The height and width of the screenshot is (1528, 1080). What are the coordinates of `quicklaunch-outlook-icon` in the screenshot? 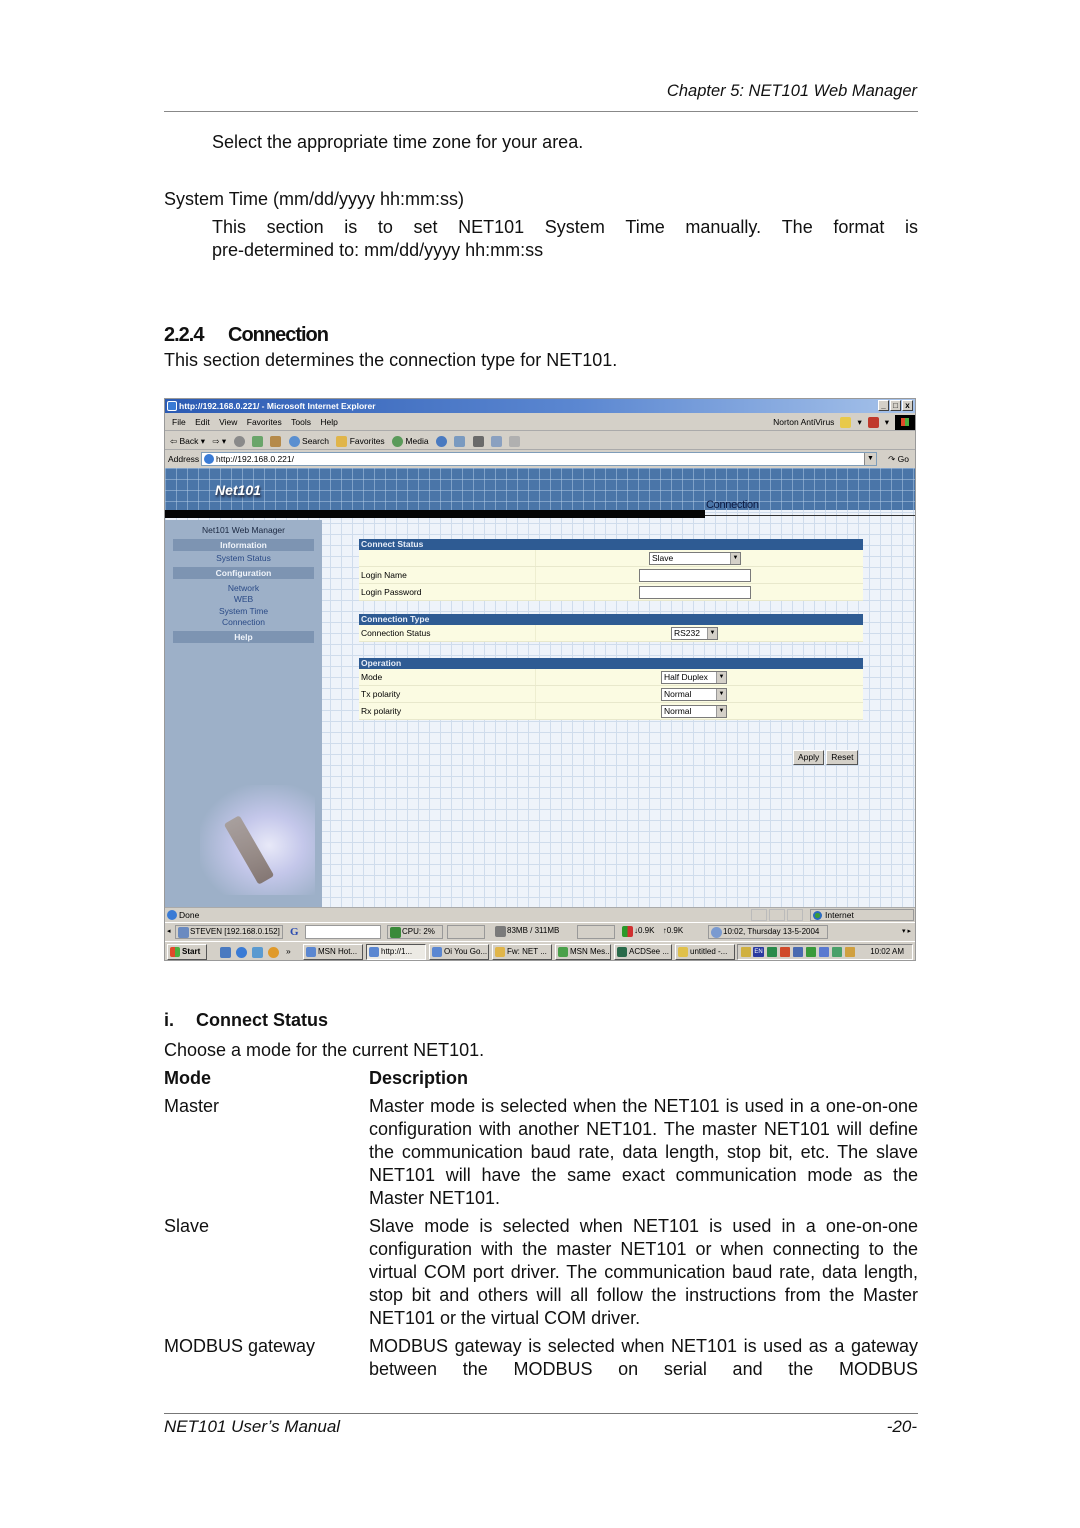 It's located at (257, 952).